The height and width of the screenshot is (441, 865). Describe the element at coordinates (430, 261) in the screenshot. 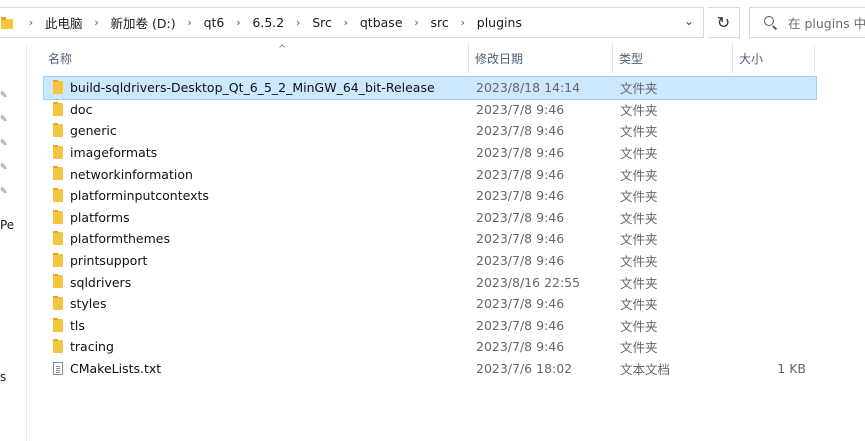

I see `file-row: printsupport 2023/7/8 9:46 文件夹` at that location.